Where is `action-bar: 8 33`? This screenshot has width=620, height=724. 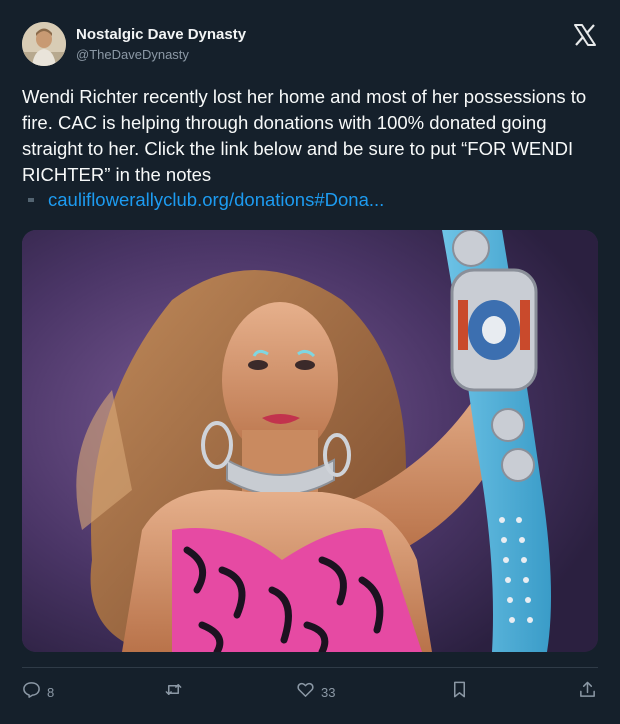 action-bar: 8 33 is located at coordinates (310, 692).